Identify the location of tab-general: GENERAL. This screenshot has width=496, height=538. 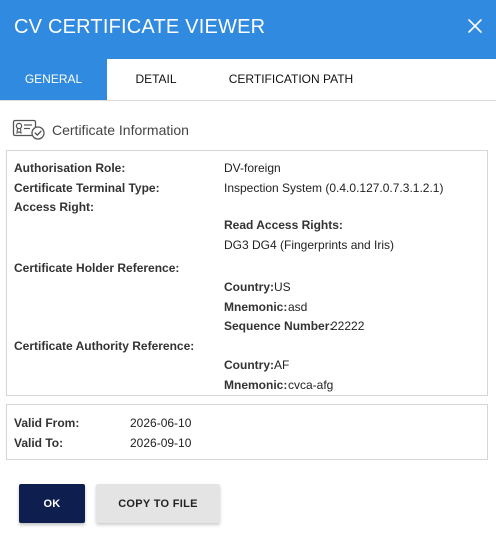
(53, 79).